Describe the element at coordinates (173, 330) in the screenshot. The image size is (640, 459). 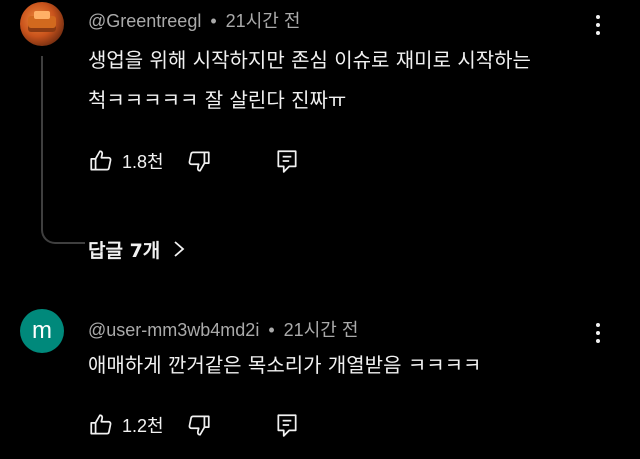
I see `author-name: @user-mm3wb4md2i` at that location.